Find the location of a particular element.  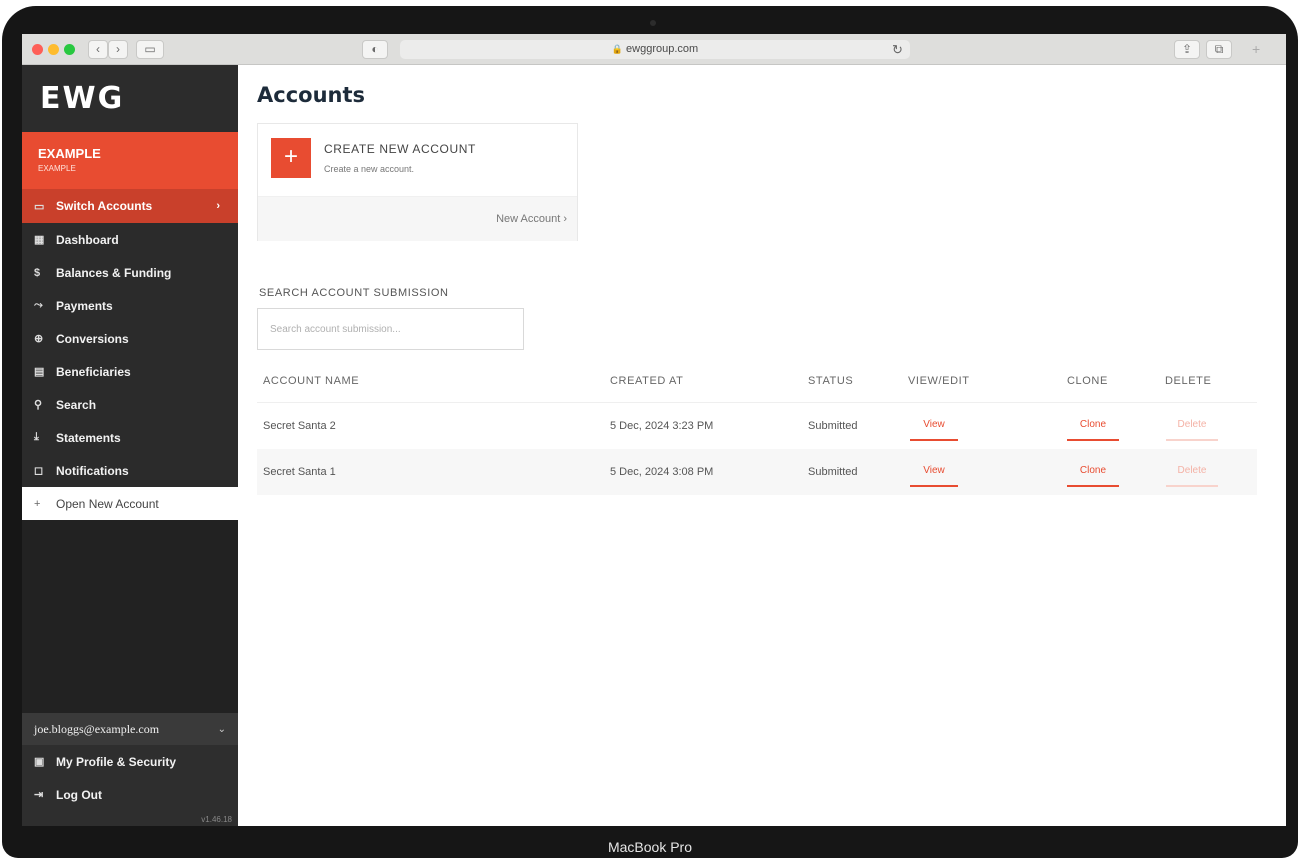

sidebar-item-label: Payments is located at coordinates (84, 305).